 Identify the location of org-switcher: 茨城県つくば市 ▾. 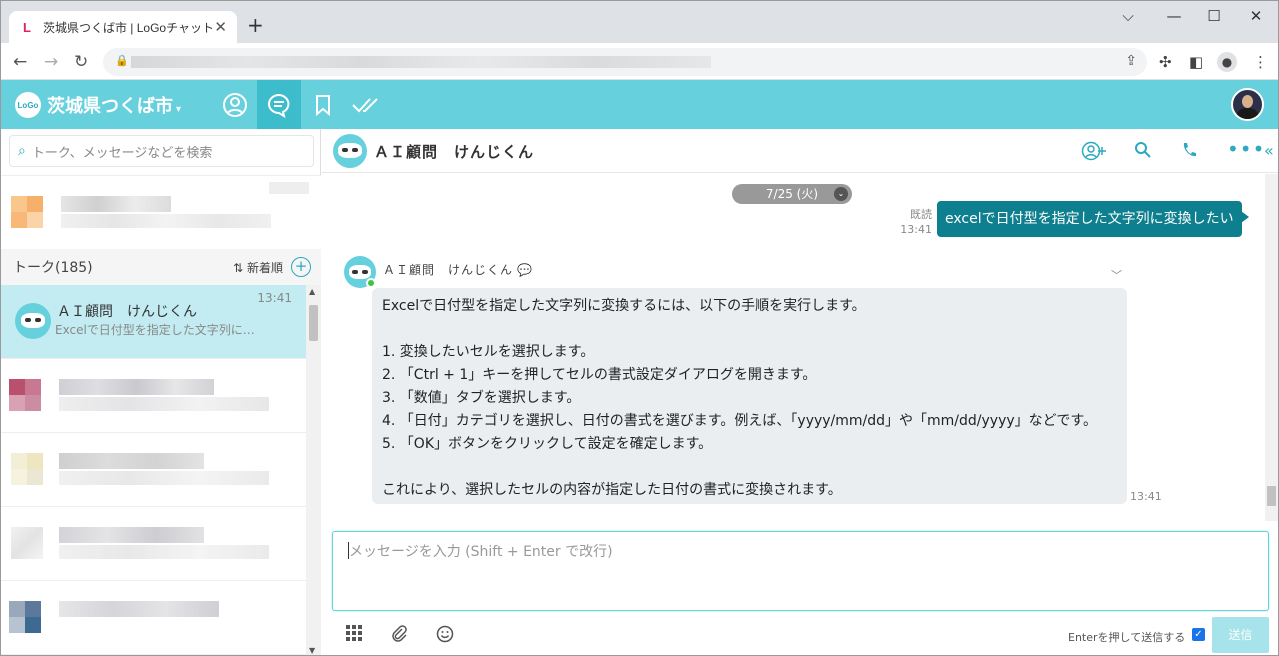
(114, 105).